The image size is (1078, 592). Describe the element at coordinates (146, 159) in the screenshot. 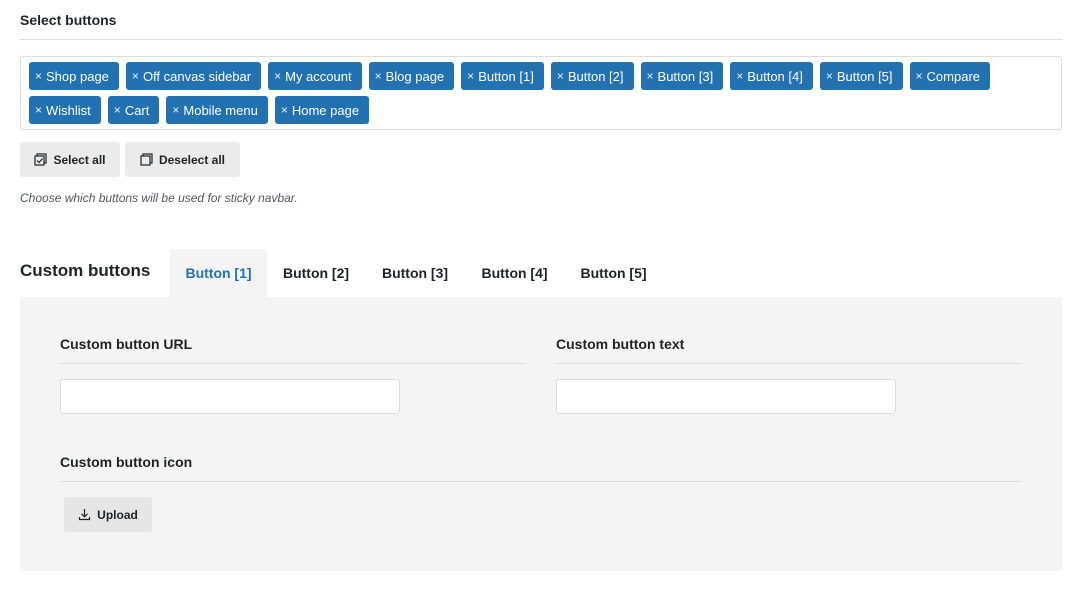

I see `deselect-all-icon` at that location.